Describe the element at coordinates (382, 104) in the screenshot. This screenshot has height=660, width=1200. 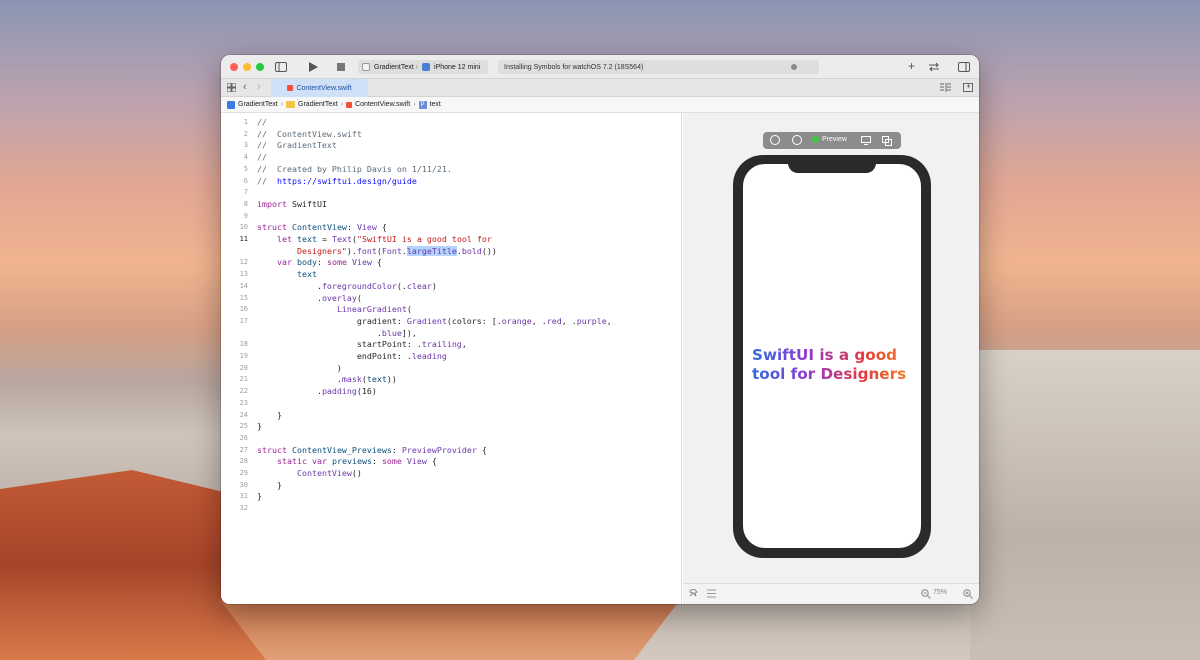
I see `jumpbar-file: ContentView.swift` at that location.